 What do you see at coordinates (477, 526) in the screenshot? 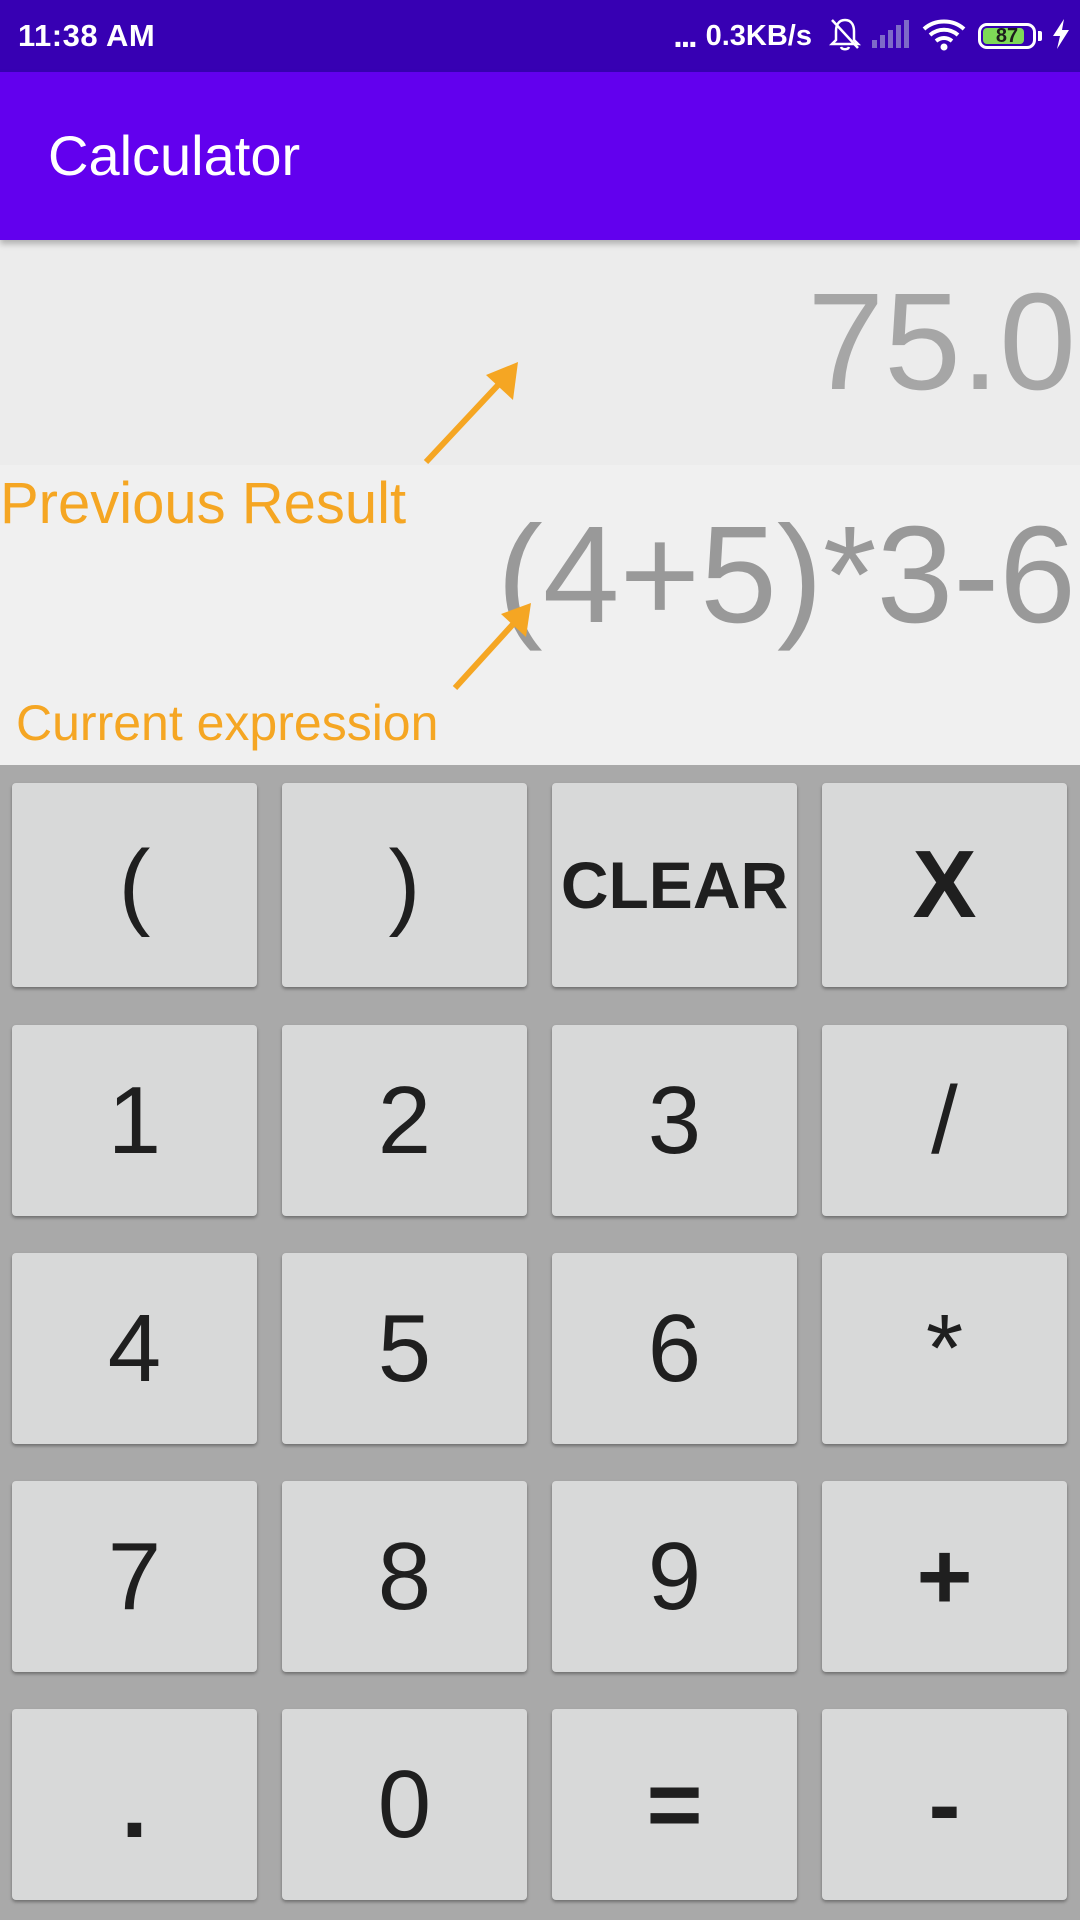
I see `annotation-arrows` at bounding box center [477, 526].